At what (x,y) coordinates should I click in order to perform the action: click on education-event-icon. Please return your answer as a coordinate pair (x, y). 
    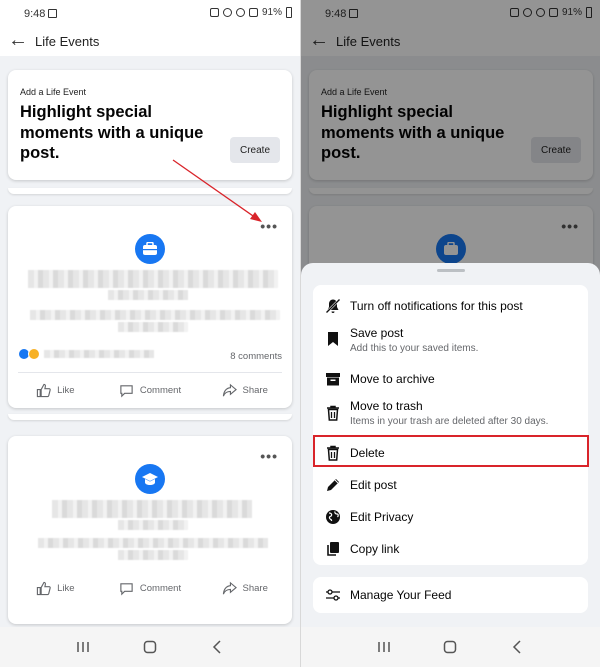
    Looking at the image, I should click on (150, 479).